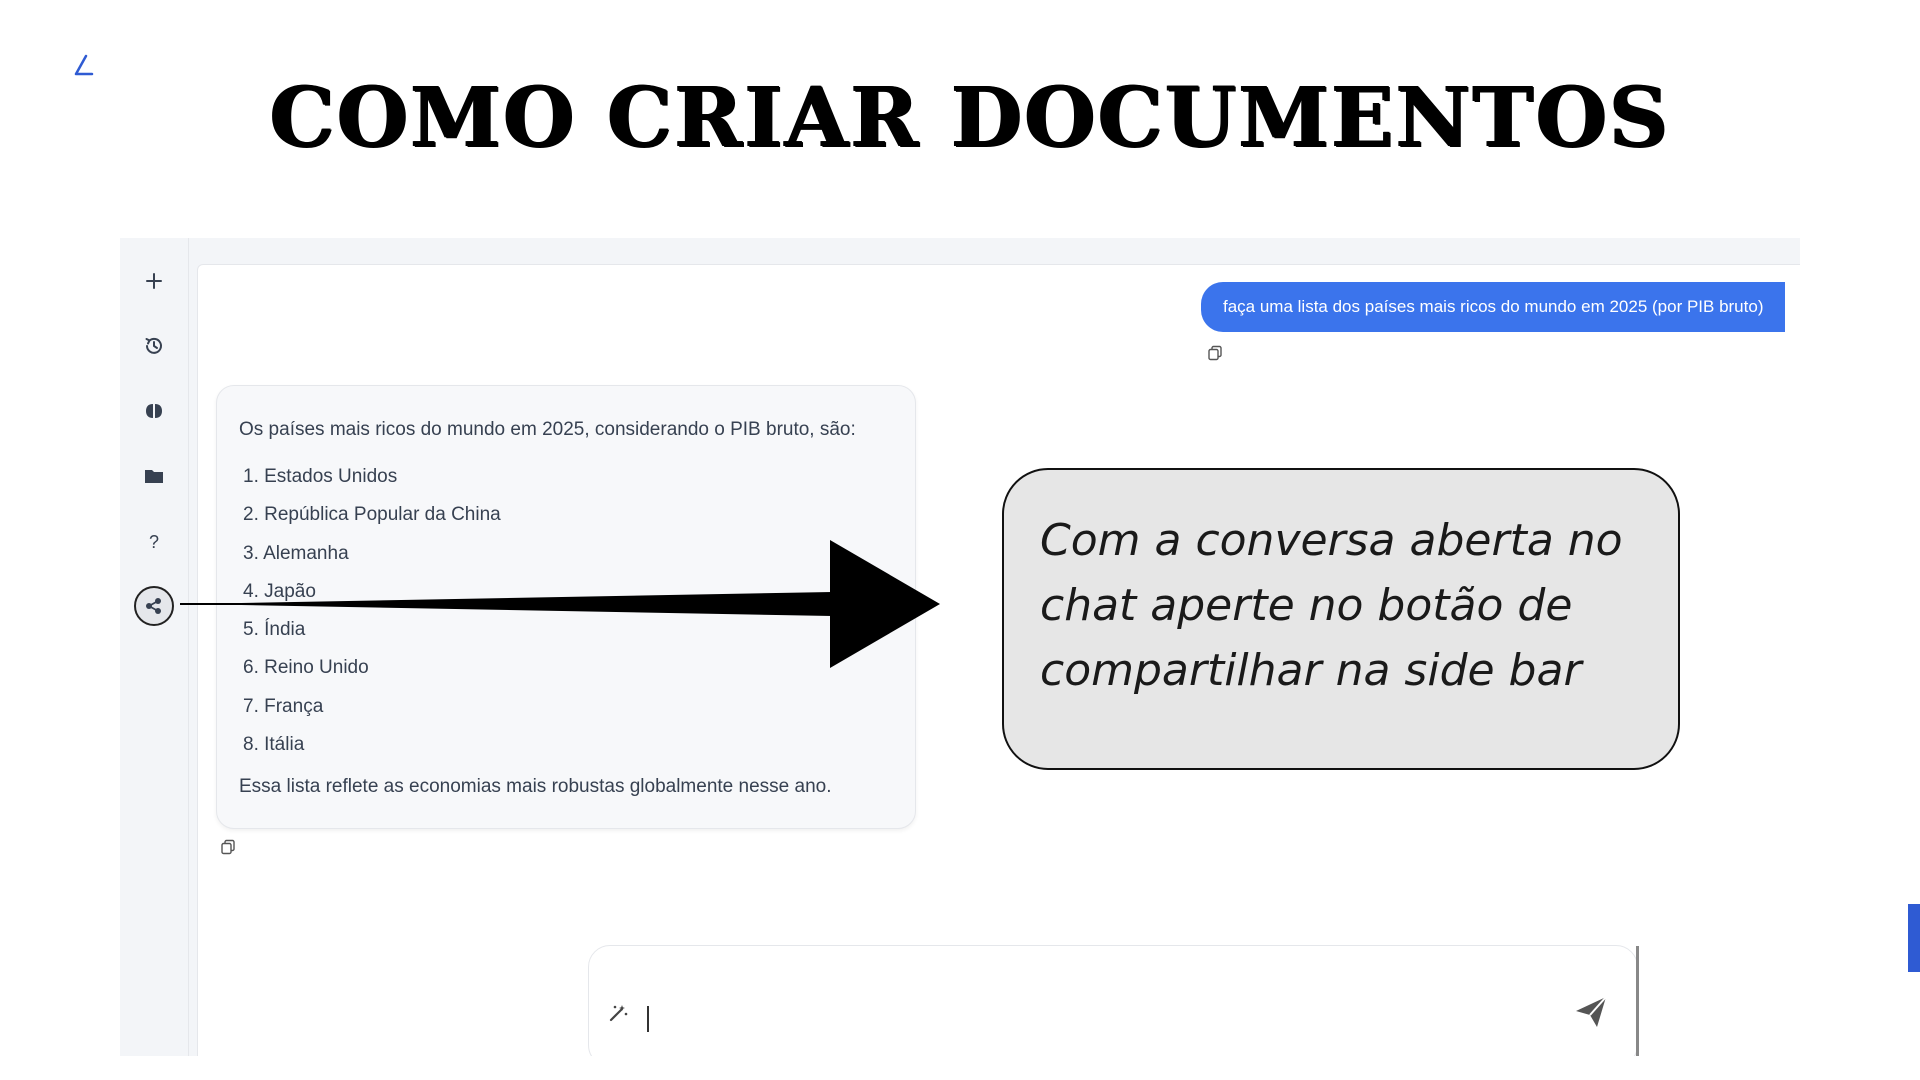 The width and height of the screenshot is (1920, 1080). Describe the element at coordinates (372, 515) in the screenshot. I see `list-item: 2. República Popular da China` at that location.